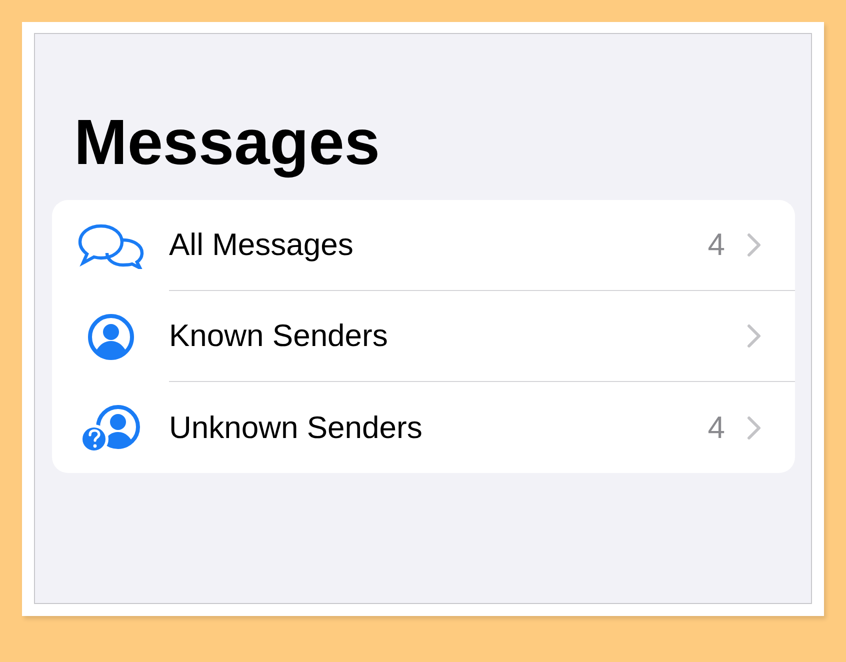 Image resolution: width=846 pixels, height=662 pixels. What do you see at coordinates (279, 336) in the screenshot?
I see `row-label: Known Senders` at bounding box center [279, 336].